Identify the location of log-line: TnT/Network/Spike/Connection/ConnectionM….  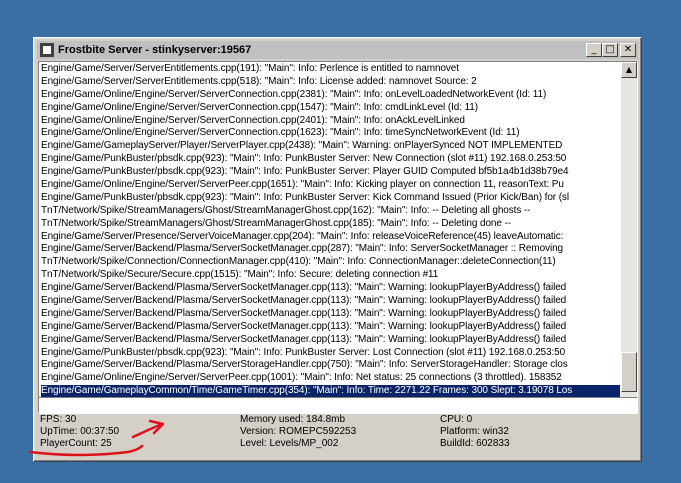
(330, 262).